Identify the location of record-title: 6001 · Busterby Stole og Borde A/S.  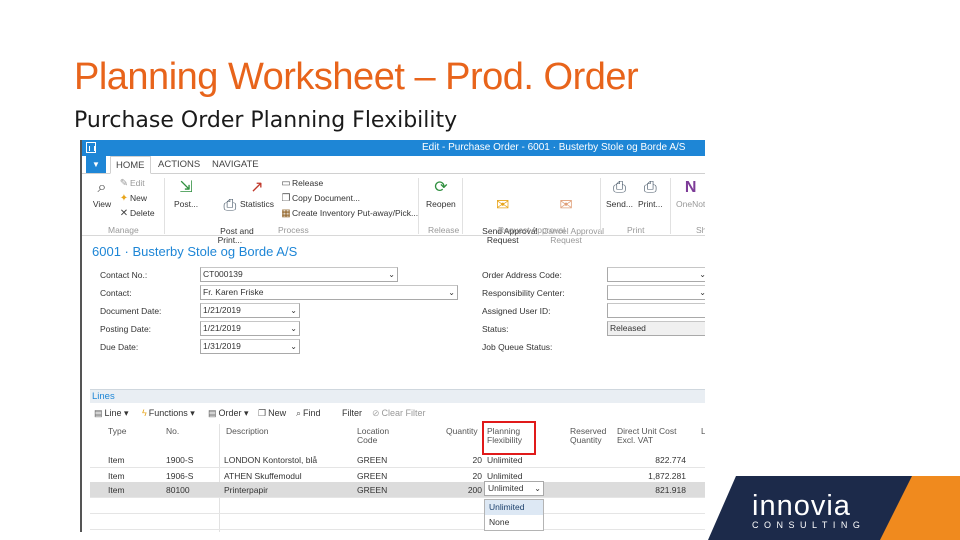
(195, 251).